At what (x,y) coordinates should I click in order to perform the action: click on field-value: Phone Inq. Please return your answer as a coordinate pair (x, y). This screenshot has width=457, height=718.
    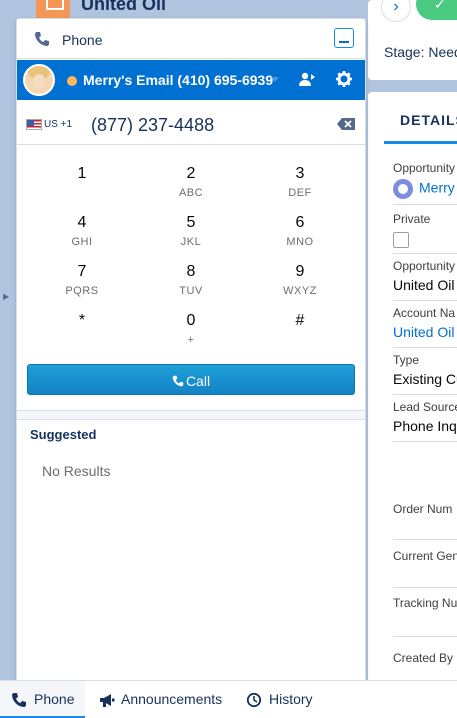
    Looking at the image, I should click on (425, 426).